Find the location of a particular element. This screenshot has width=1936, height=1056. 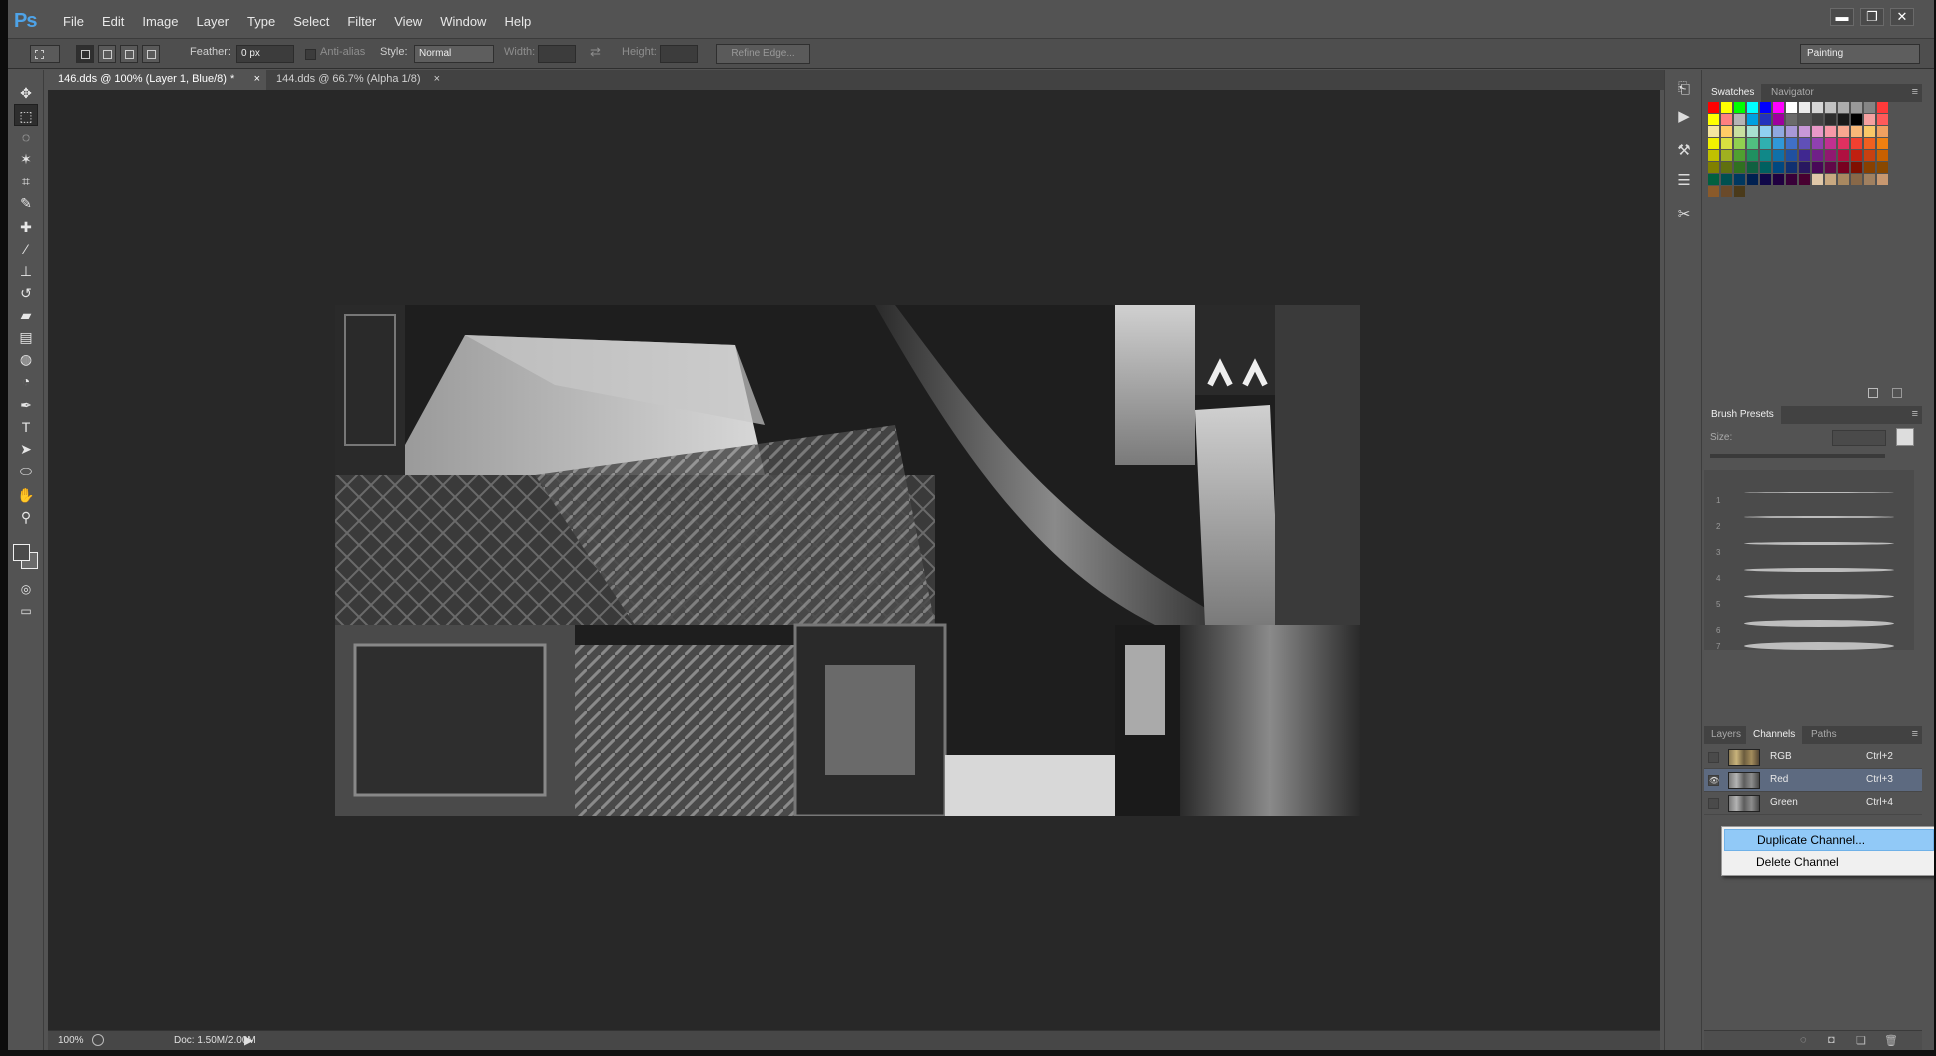

zoom-icon: ⚲ is located at coordinates (26, 517).